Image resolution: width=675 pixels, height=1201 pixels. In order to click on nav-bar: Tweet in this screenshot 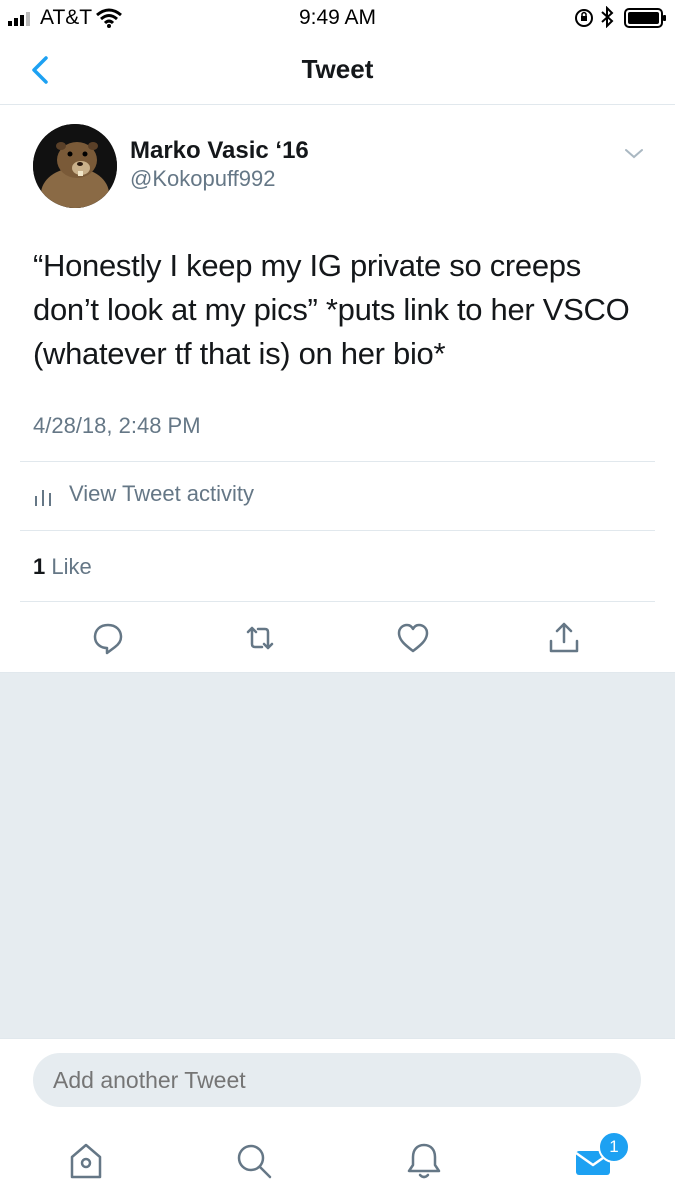, I will do `click(337, 70)`.